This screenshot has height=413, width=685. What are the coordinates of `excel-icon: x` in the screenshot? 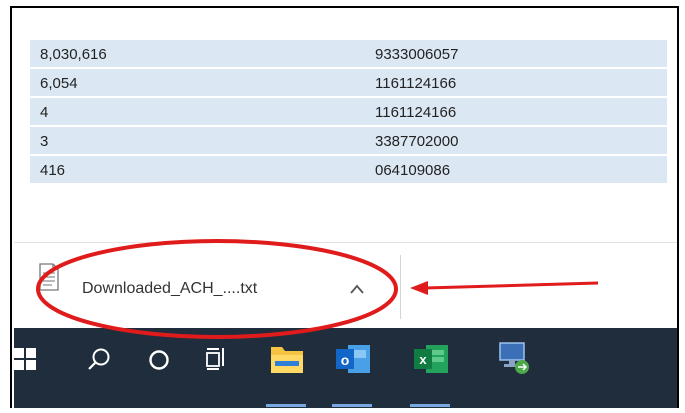 It's located at (431, 359).